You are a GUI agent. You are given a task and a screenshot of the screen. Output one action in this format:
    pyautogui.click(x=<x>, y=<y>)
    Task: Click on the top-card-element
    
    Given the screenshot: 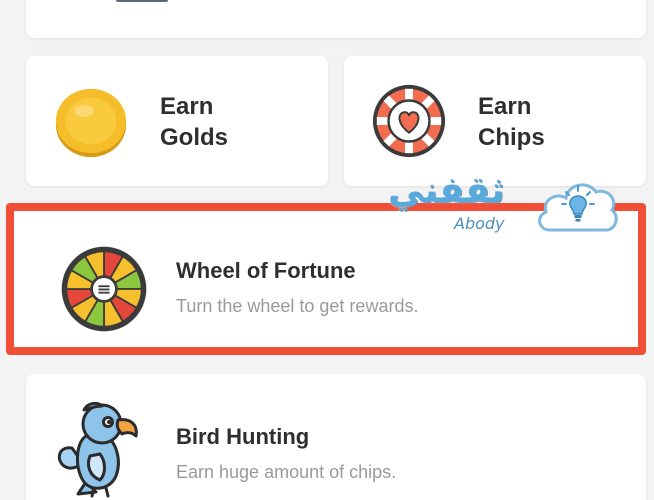 What is the action you would take?
    pyautogui.click(x=142, y=1)
    